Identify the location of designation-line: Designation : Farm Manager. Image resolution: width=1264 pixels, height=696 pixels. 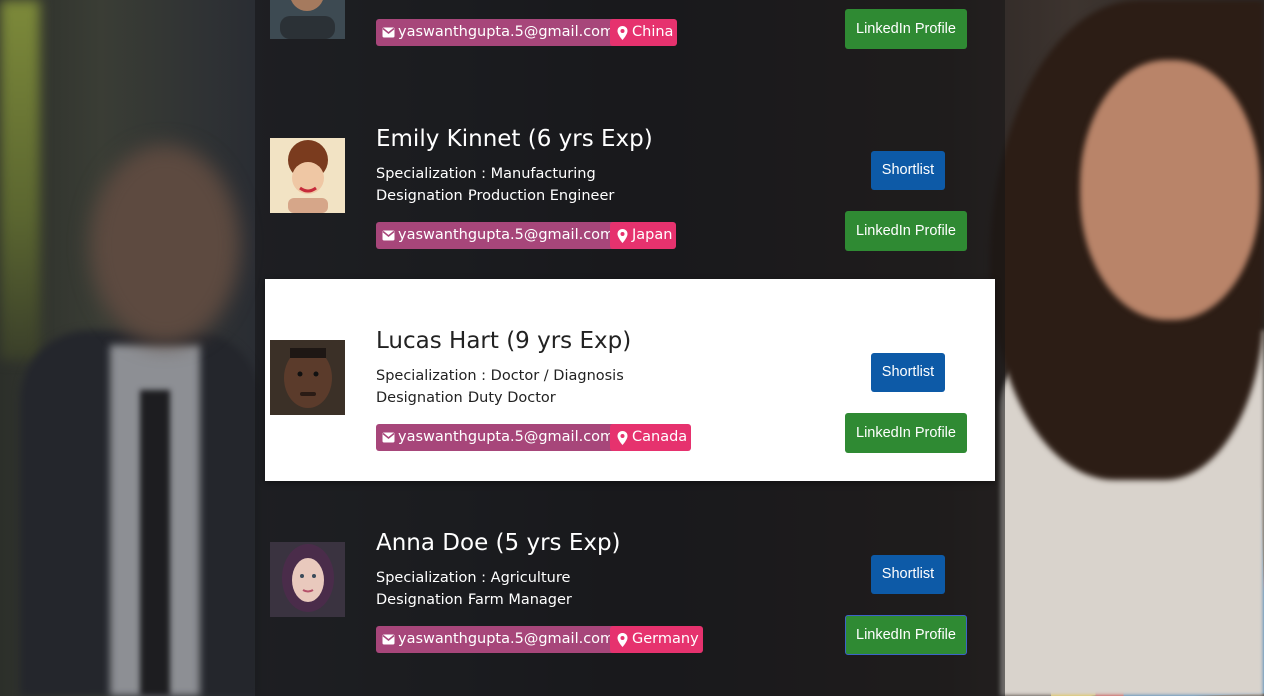
(474, 600).